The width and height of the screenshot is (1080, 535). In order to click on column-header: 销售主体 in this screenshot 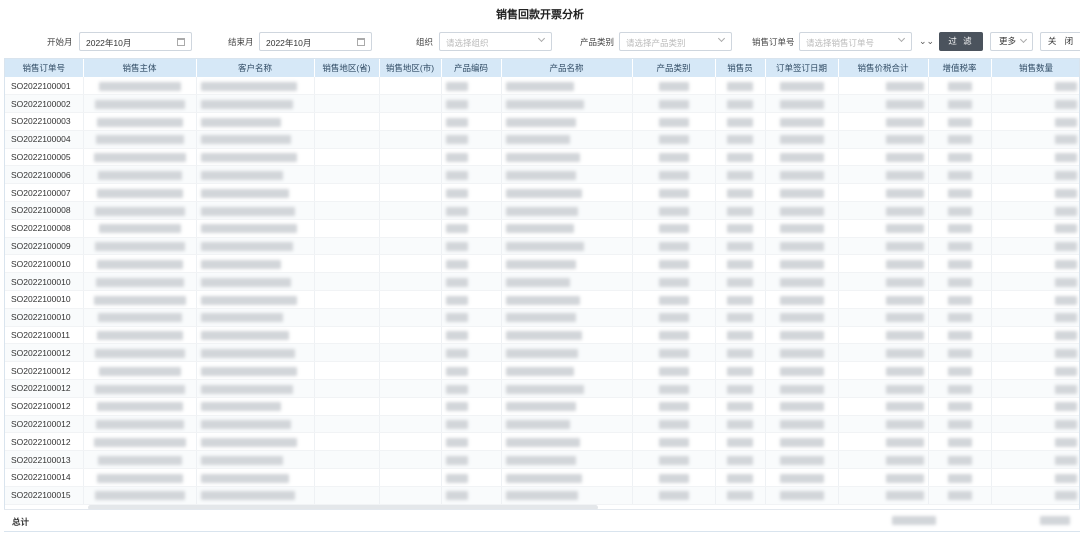, I will do `click(140, 68)`.